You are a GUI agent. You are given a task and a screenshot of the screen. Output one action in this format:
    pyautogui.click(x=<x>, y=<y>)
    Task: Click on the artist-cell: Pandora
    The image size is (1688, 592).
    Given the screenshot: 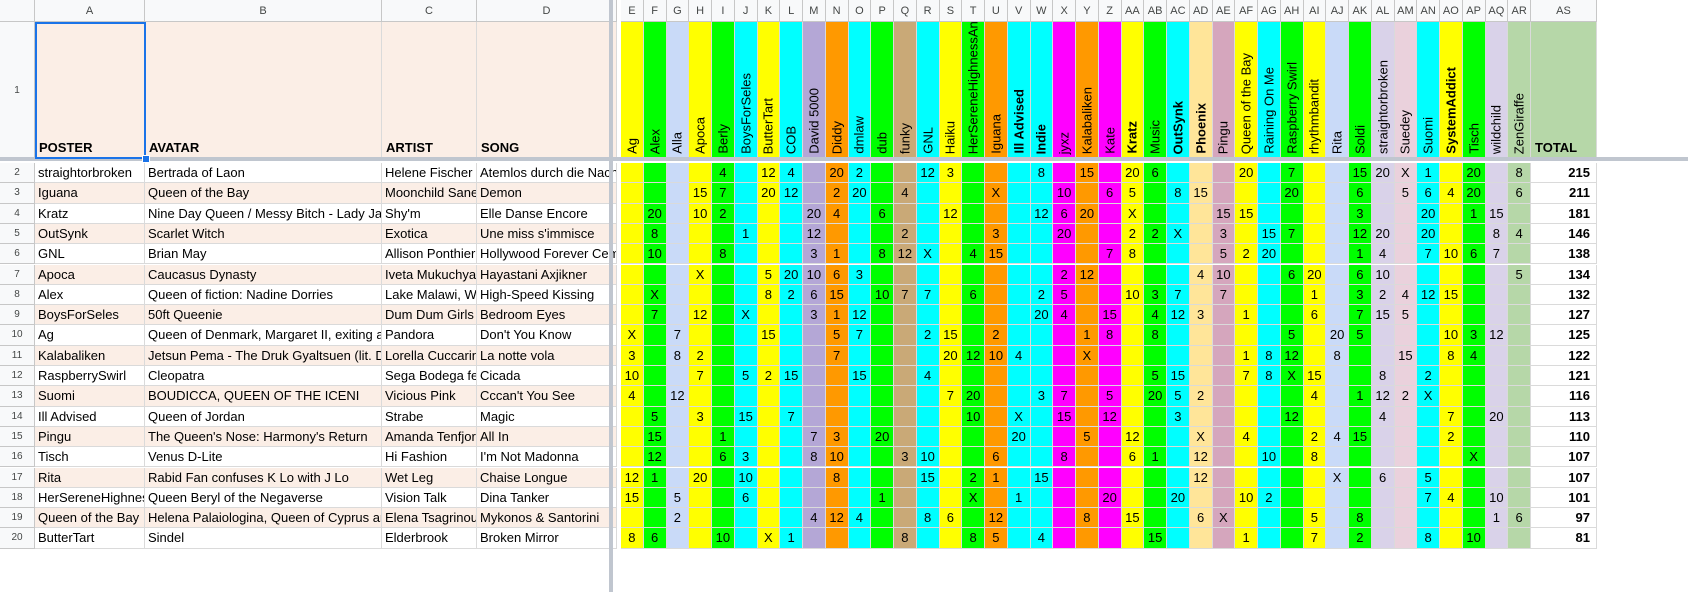 What is the action you would take?
    pyautogui.click(x=429, y=335)
    